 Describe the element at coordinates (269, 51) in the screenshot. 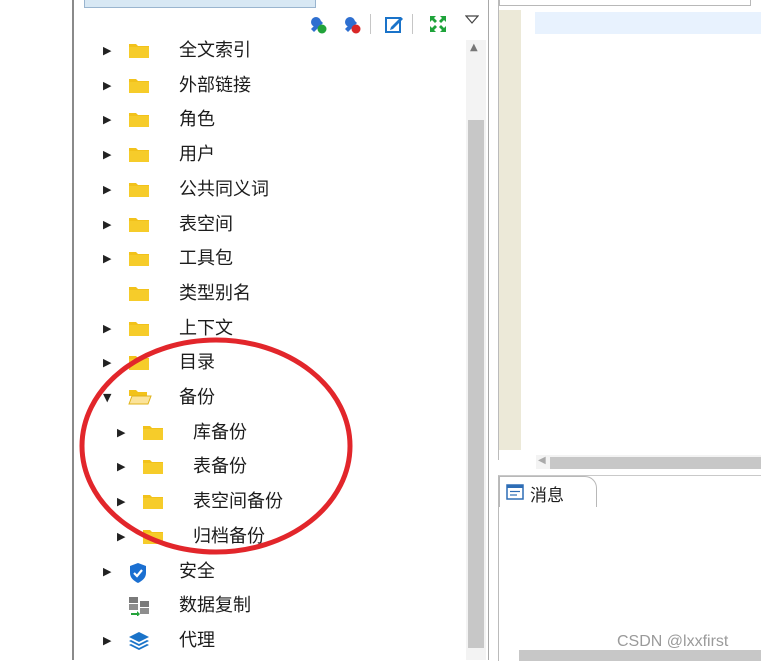

I see `tree-node: ▶ 全文索引` at that location.